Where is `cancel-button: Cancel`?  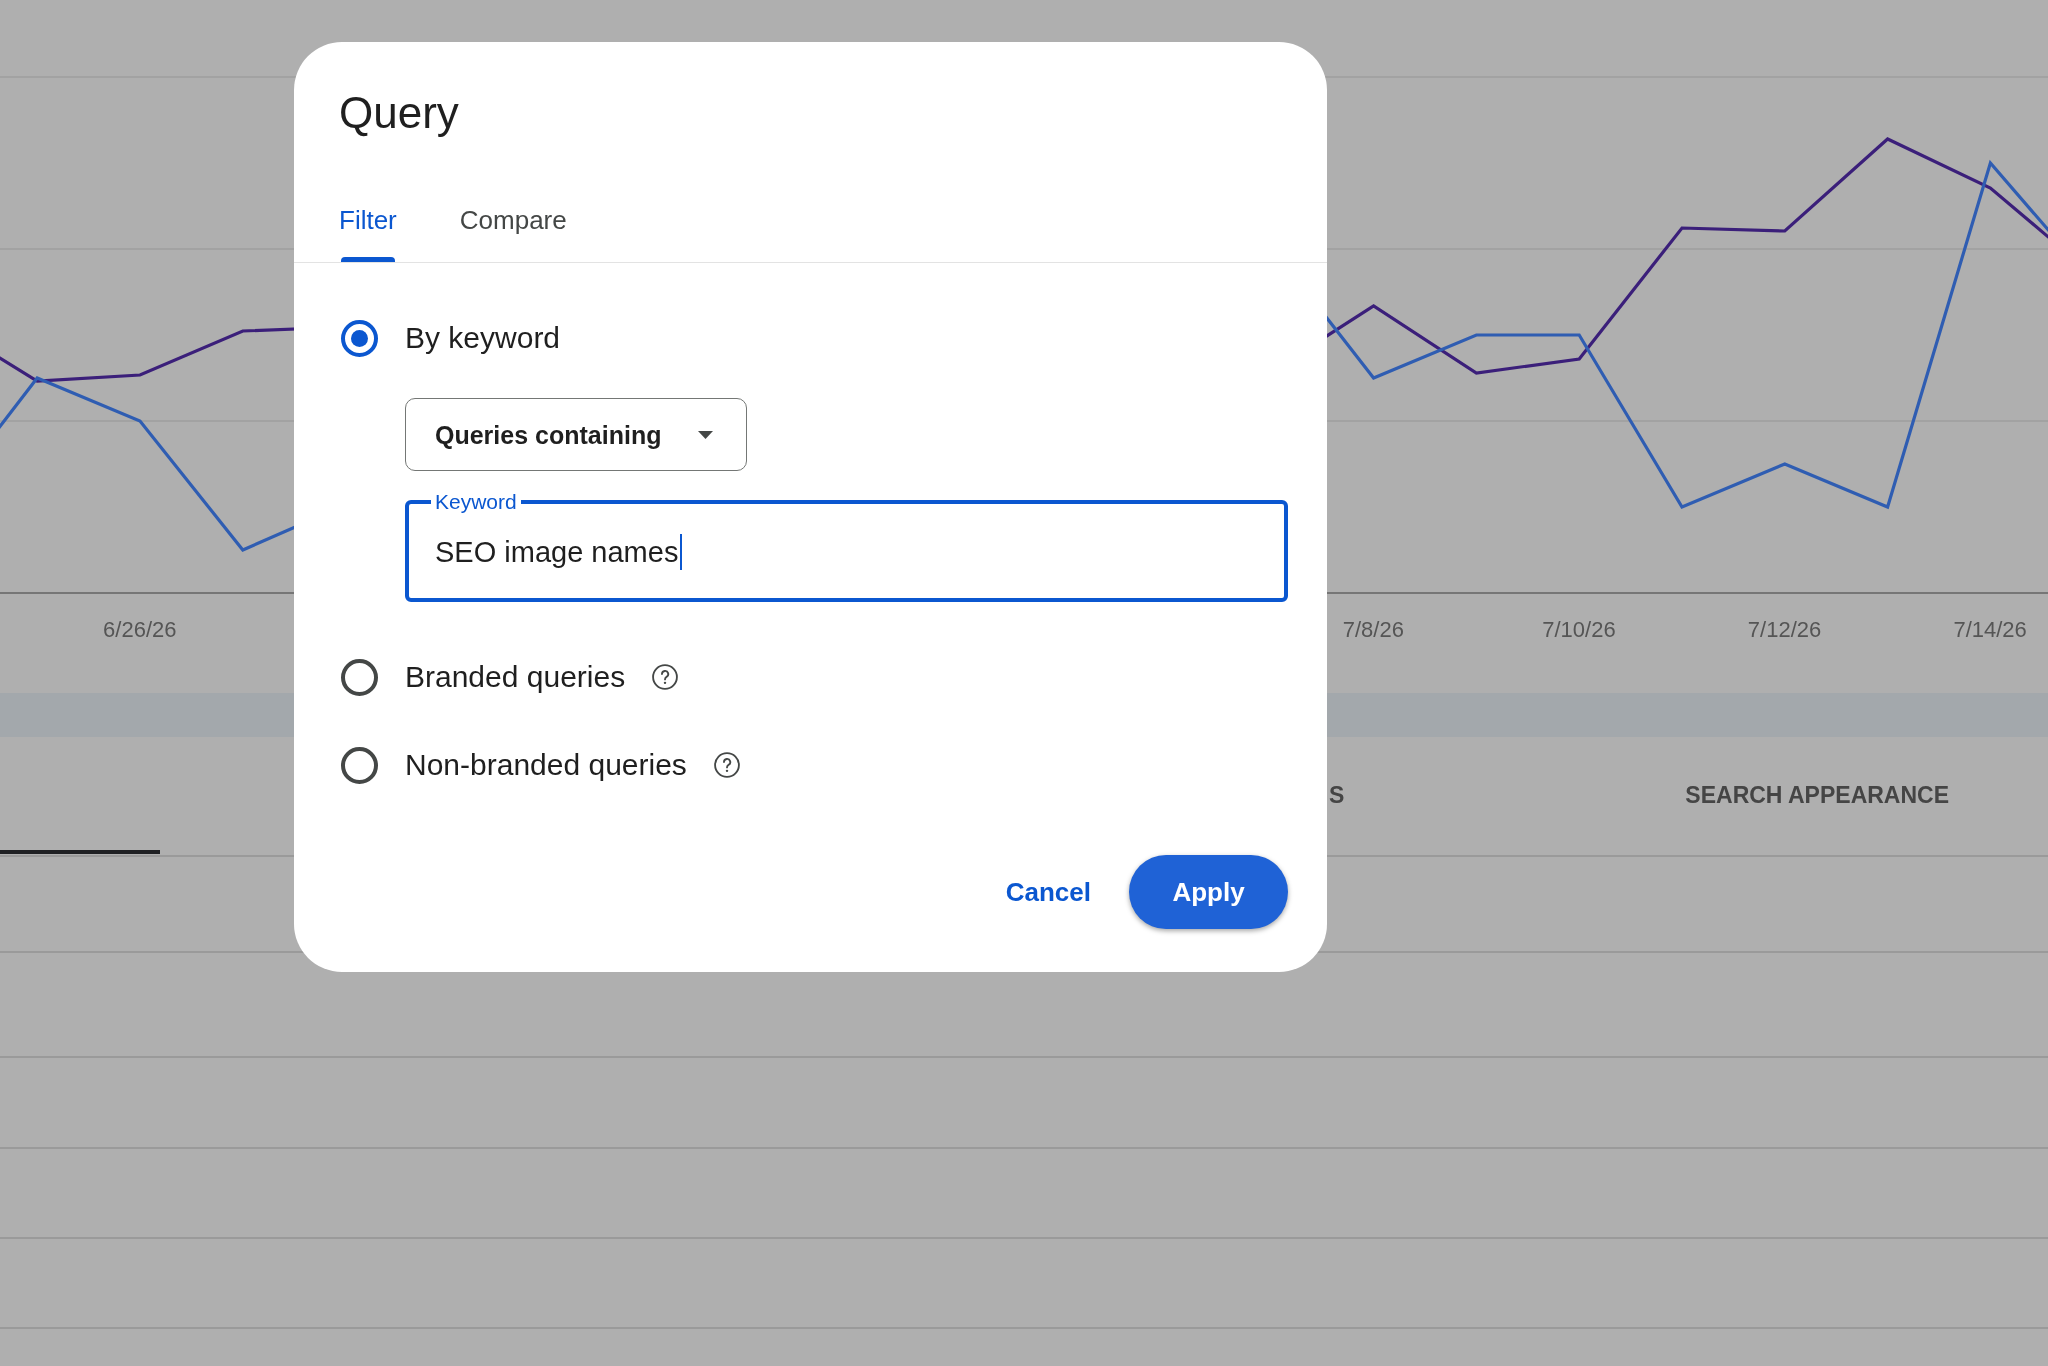
cancel-button: Cancel is located at coordinates (1048, 892).